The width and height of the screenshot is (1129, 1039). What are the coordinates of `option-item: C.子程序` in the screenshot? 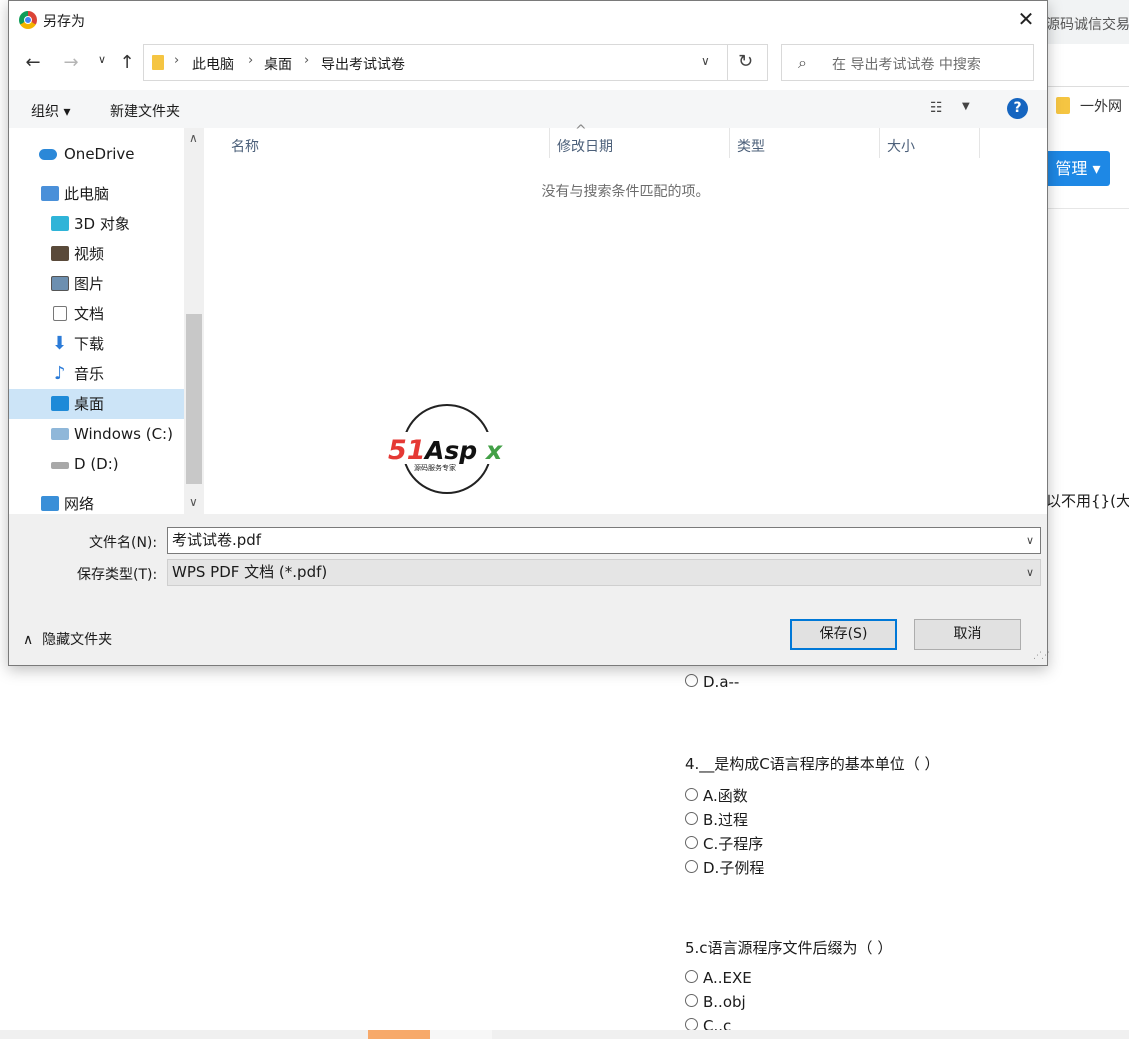 It's located at (724, 843).